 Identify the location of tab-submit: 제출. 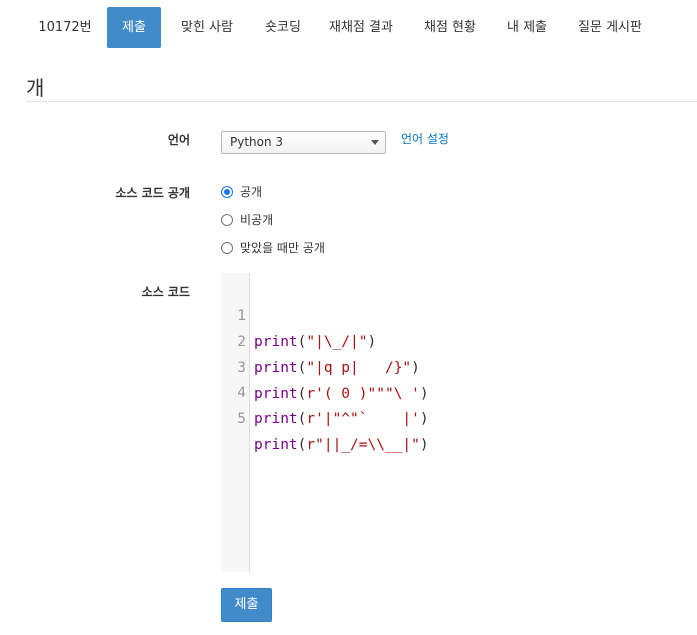
(134, 27).